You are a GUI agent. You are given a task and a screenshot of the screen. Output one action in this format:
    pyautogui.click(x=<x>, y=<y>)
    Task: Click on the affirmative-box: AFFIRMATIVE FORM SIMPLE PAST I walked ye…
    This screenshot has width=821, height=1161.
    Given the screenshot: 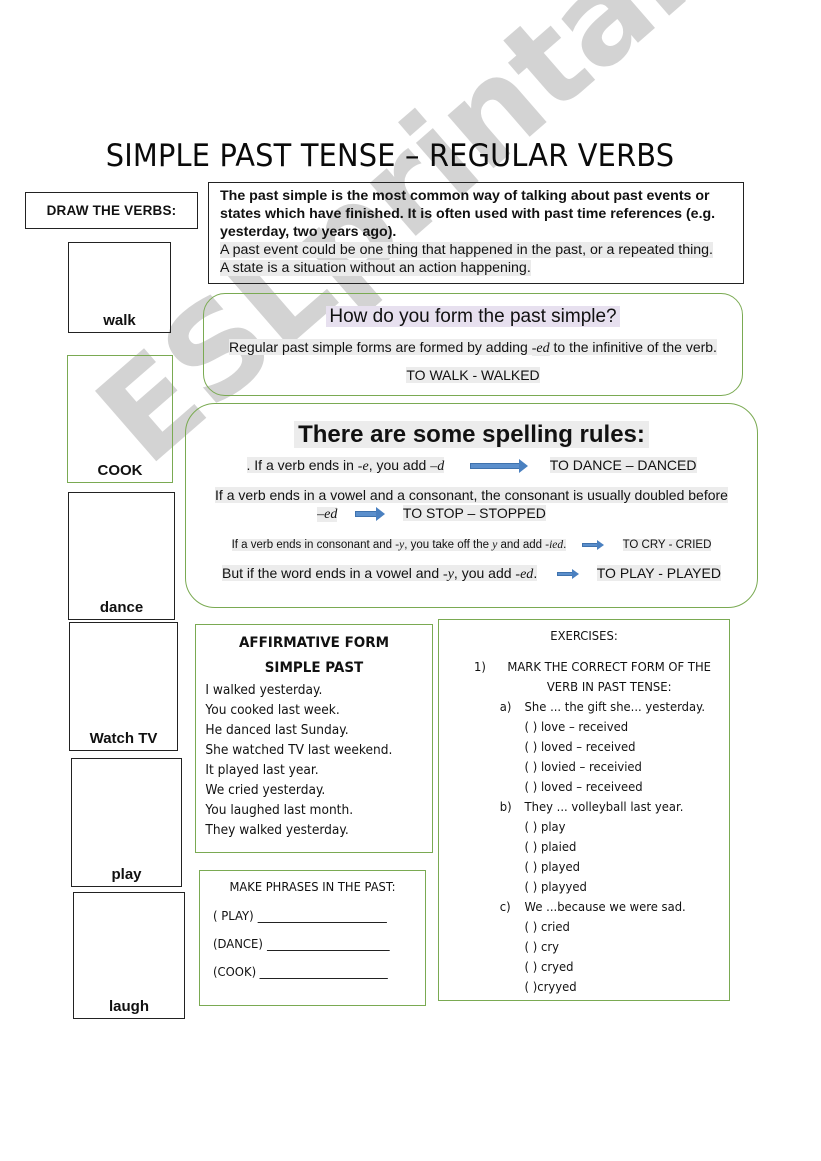 What is the action you would take?
    pyautogui.click(x=314, y=738)
    